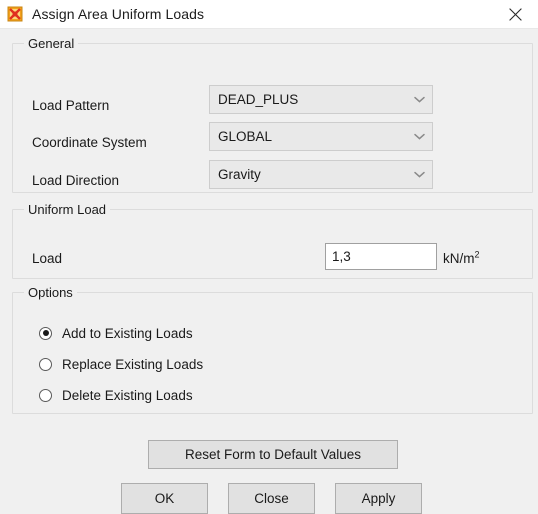 The height and width of the screenshot is (514, 538). What do you see at coordinates (15, 14) in the screenshot?
I see `sap-area-load-icon` at bounding box center [15, 14].